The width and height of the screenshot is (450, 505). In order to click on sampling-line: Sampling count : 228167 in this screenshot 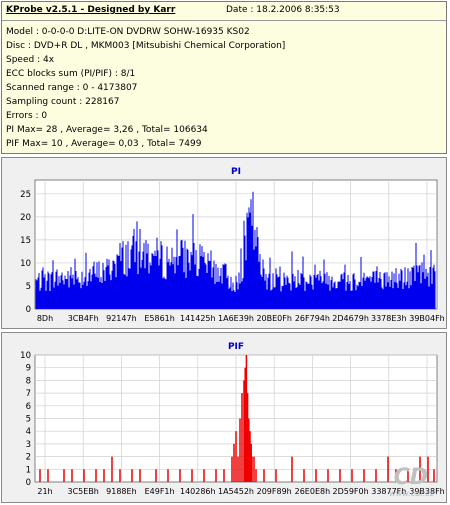, I will do `click(63, 102)`.